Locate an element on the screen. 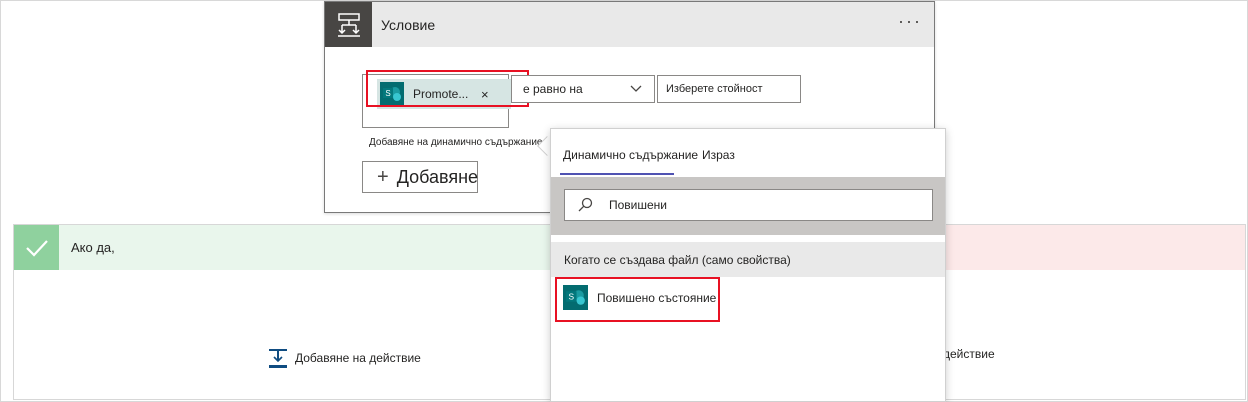 This screenshot has width=1248, height=402. operator-value: е равно на is located at coordinates (553, 89).